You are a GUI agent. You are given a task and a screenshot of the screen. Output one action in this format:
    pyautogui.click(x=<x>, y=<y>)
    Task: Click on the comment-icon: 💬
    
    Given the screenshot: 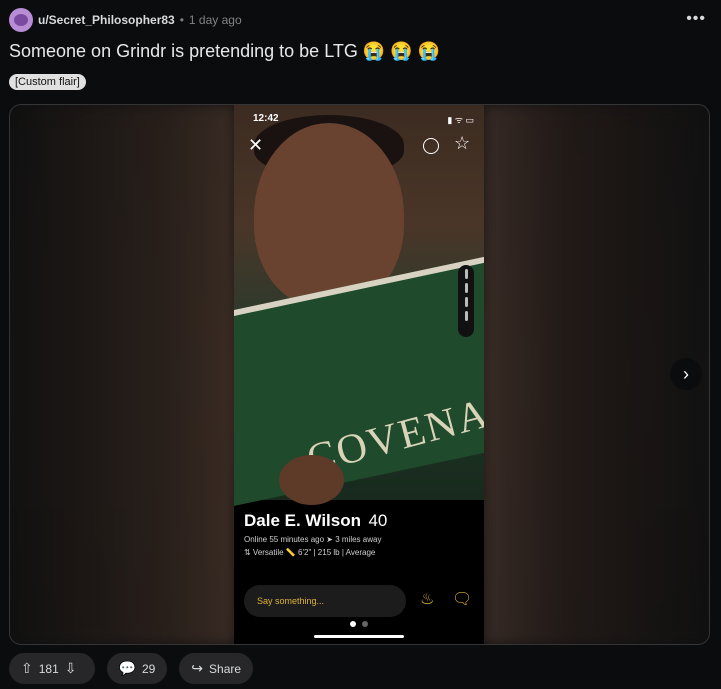 What is the action you would take?
    pyautogui.click(x=127, y=668)
    